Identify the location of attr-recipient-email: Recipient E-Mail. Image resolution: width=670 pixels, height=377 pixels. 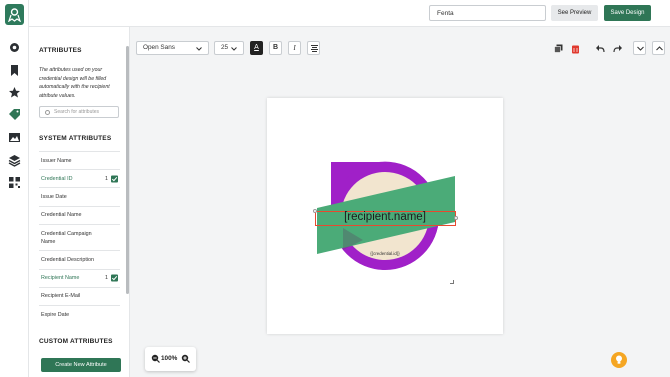
(79, 295).